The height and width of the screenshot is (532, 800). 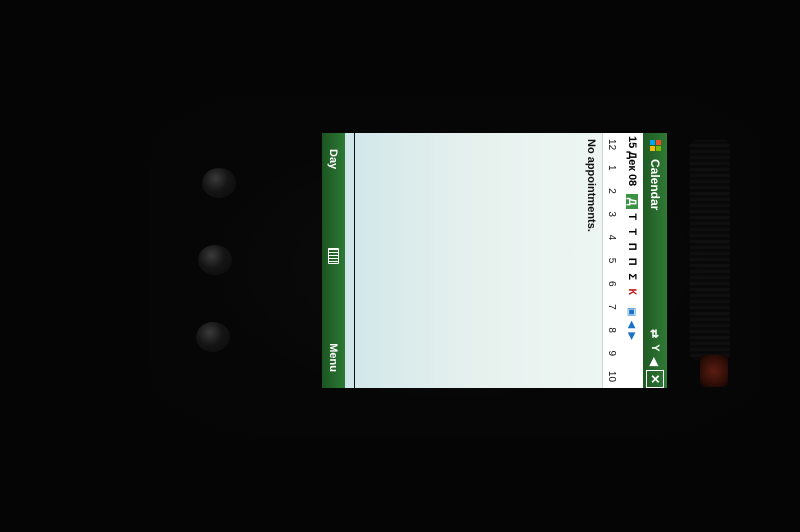 I want to click on hour-label: 8, so click(x=612, y=330).